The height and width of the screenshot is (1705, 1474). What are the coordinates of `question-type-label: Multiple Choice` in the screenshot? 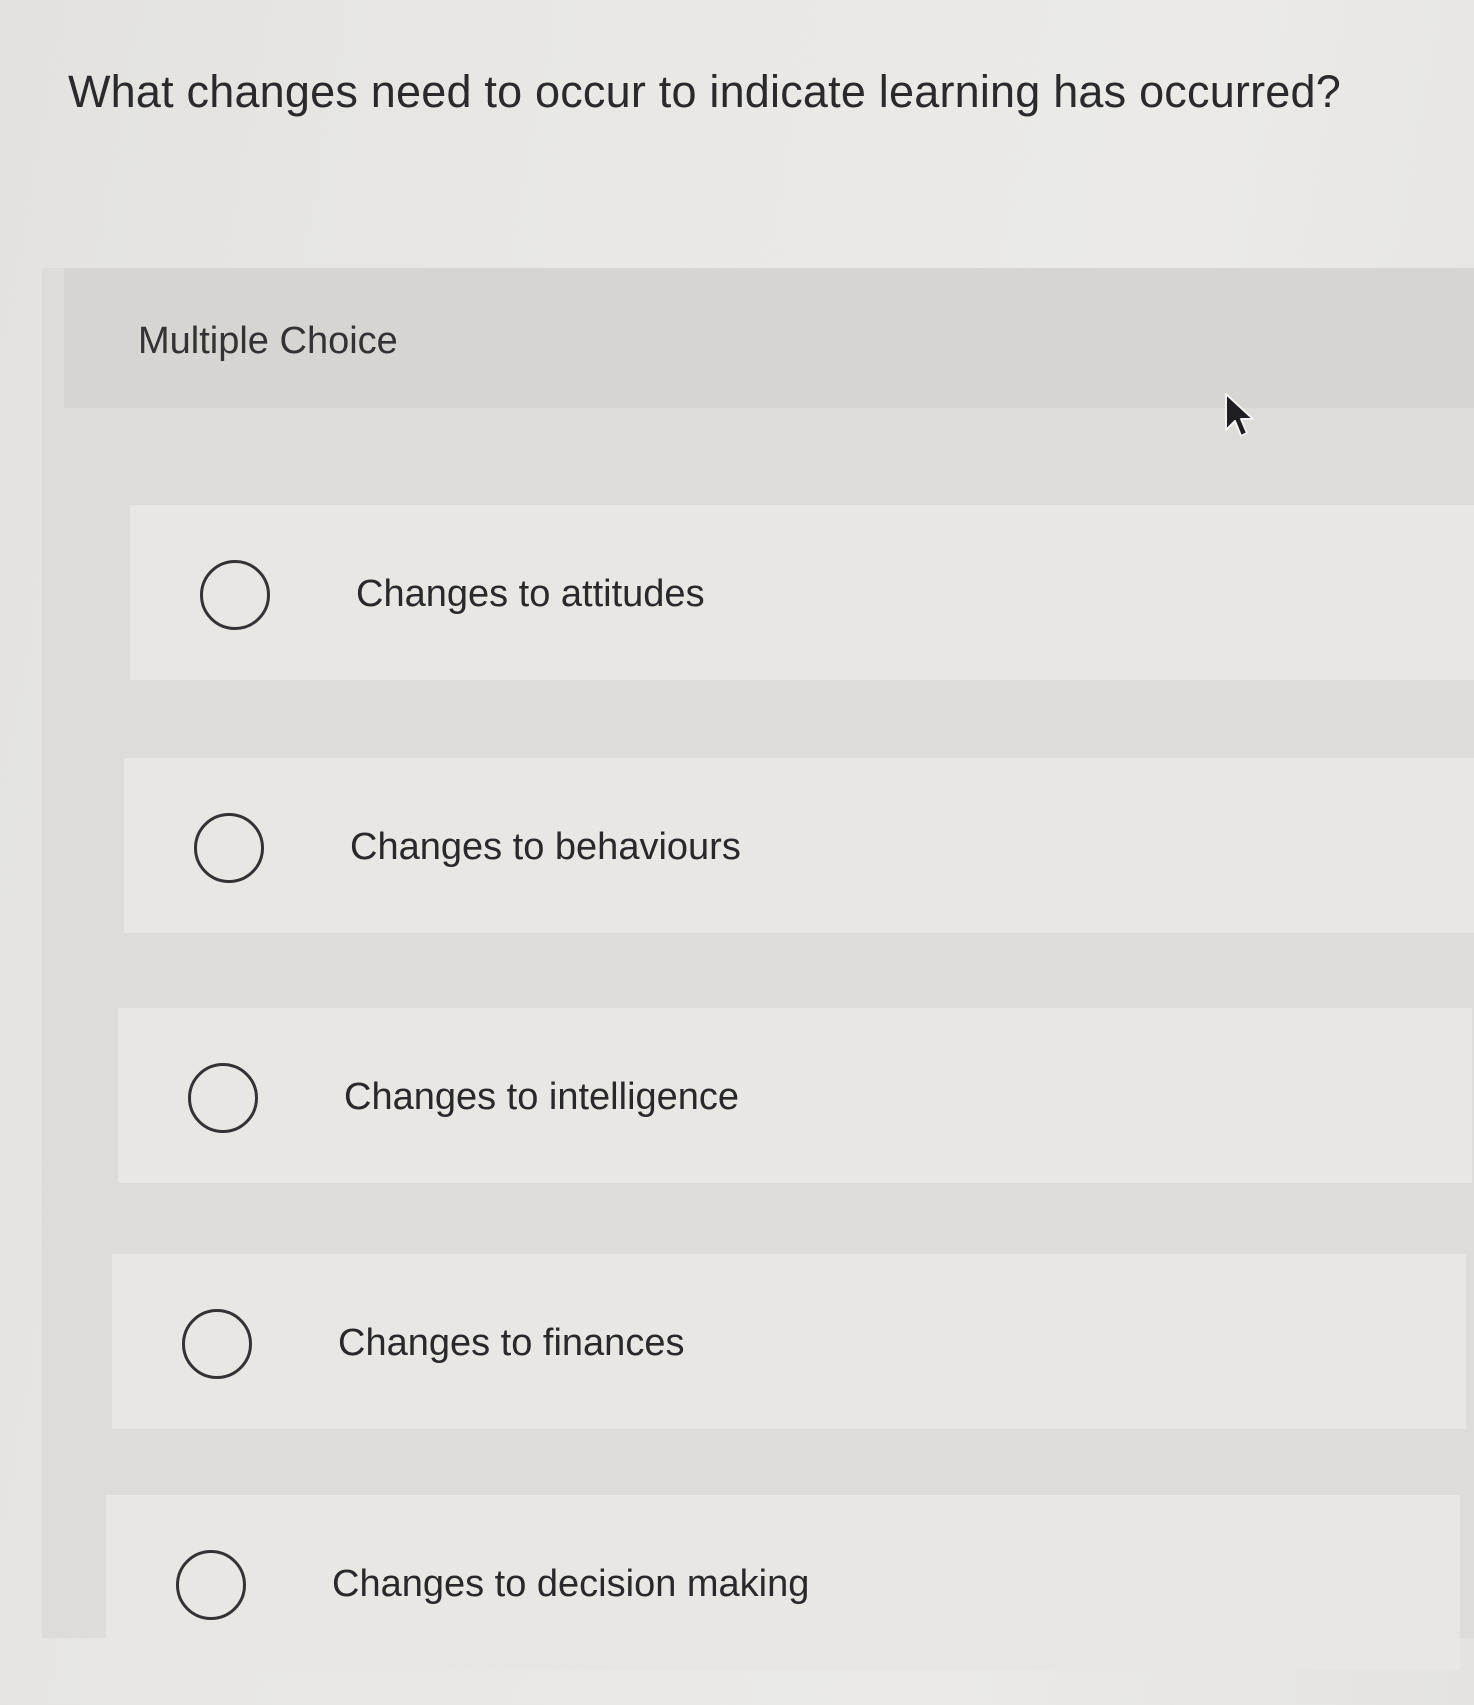 It's located at (268, 341).